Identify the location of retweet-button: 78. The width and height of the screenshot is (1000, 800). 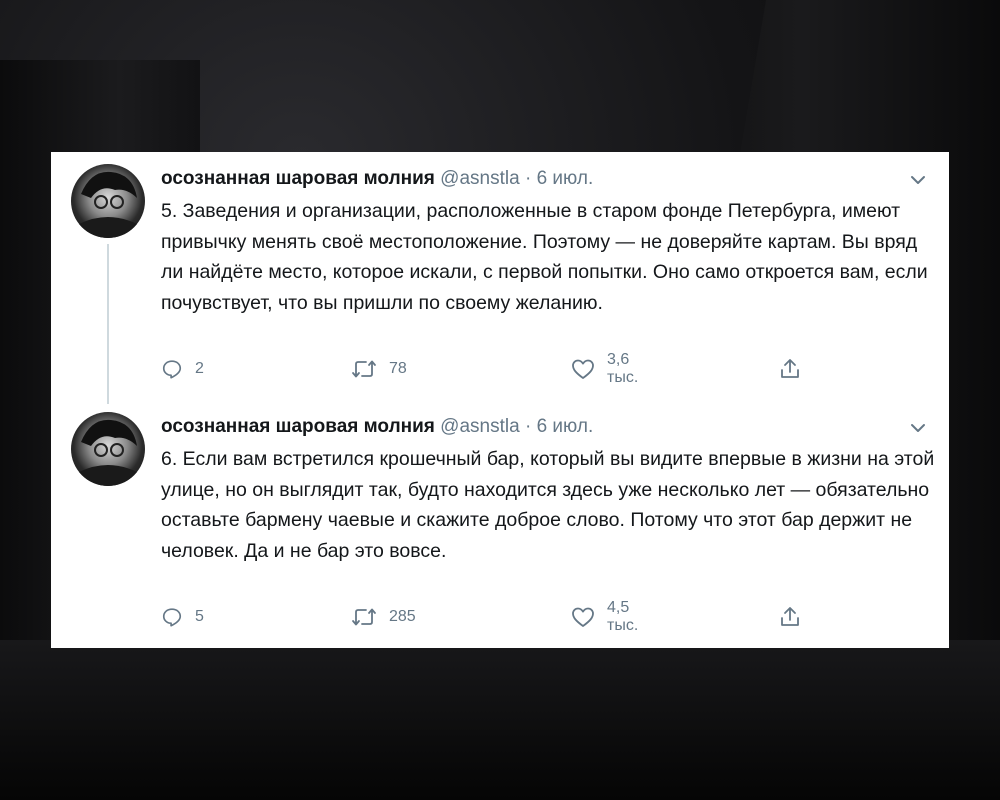
(379, 369).